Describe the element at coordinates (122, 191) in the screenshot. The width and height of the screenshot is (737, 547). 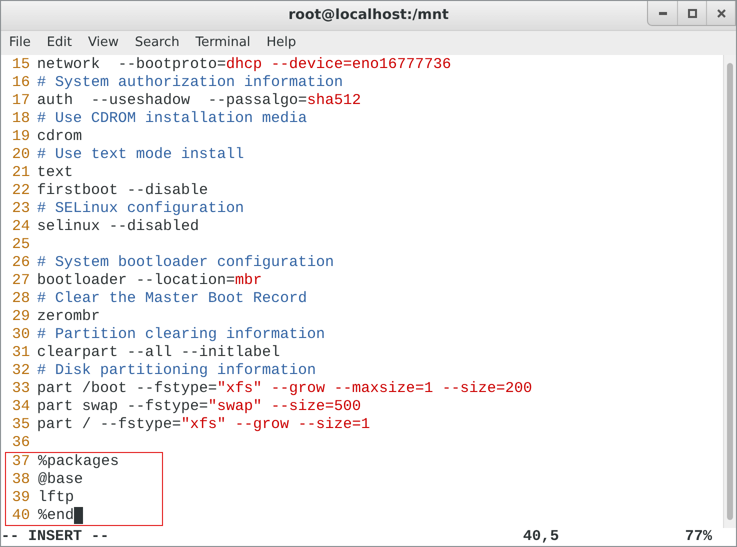
I see `code-line: firstboot --disable` at that location.